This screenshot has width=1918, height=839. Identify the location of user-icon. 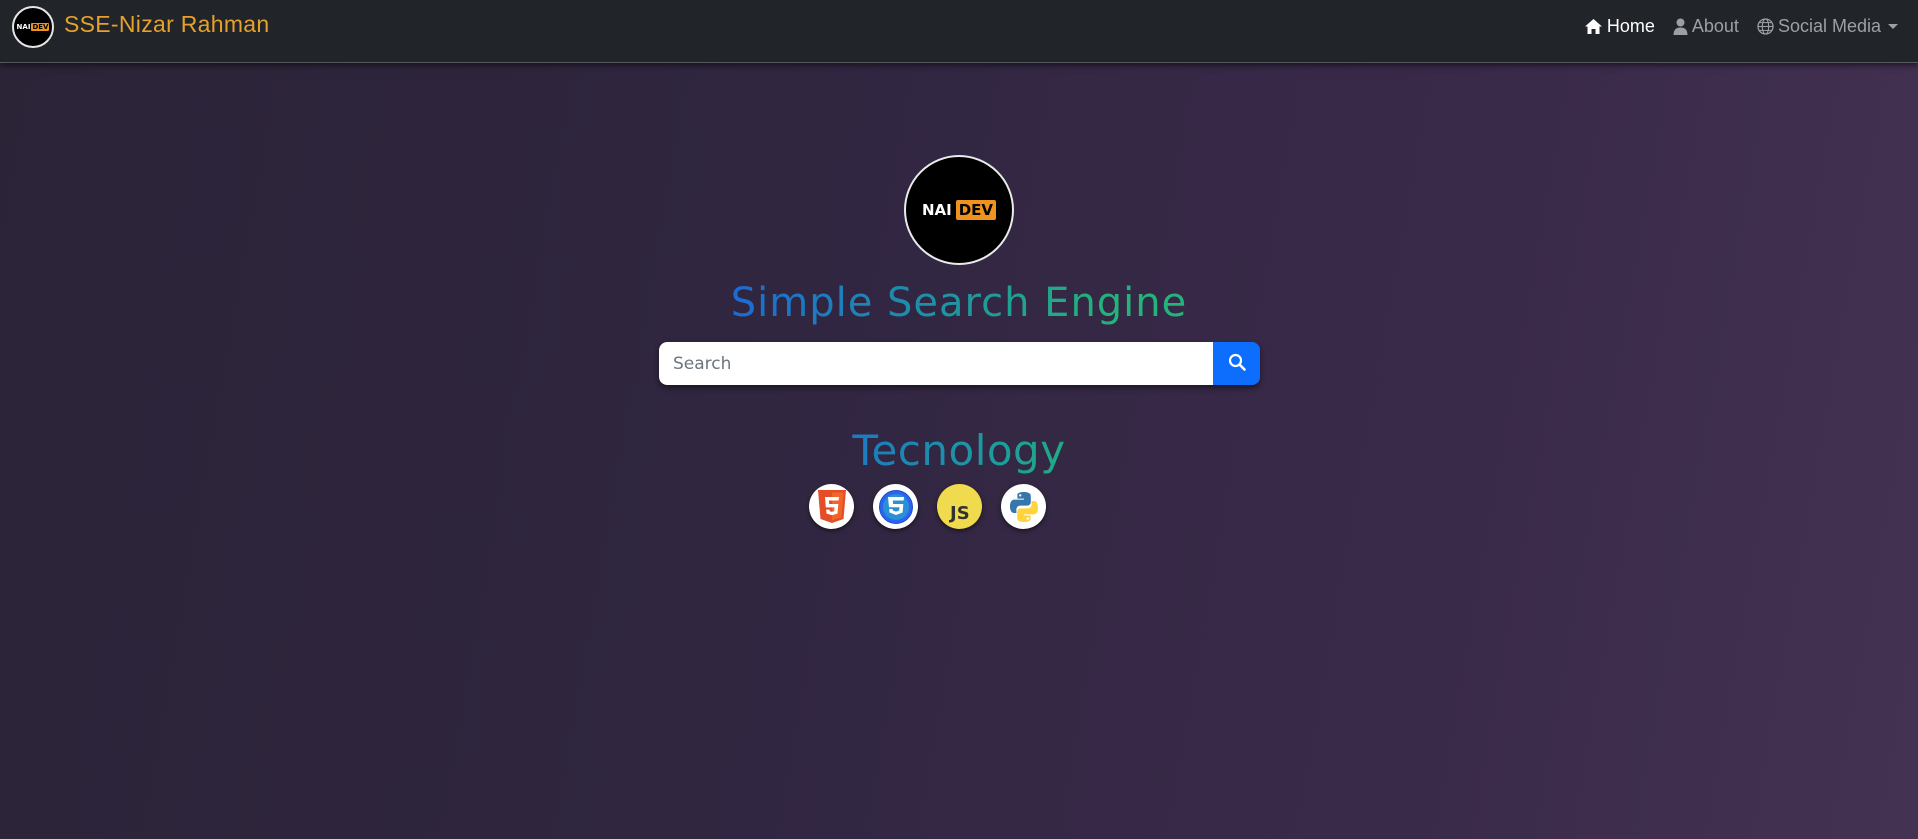
(1680, 26).